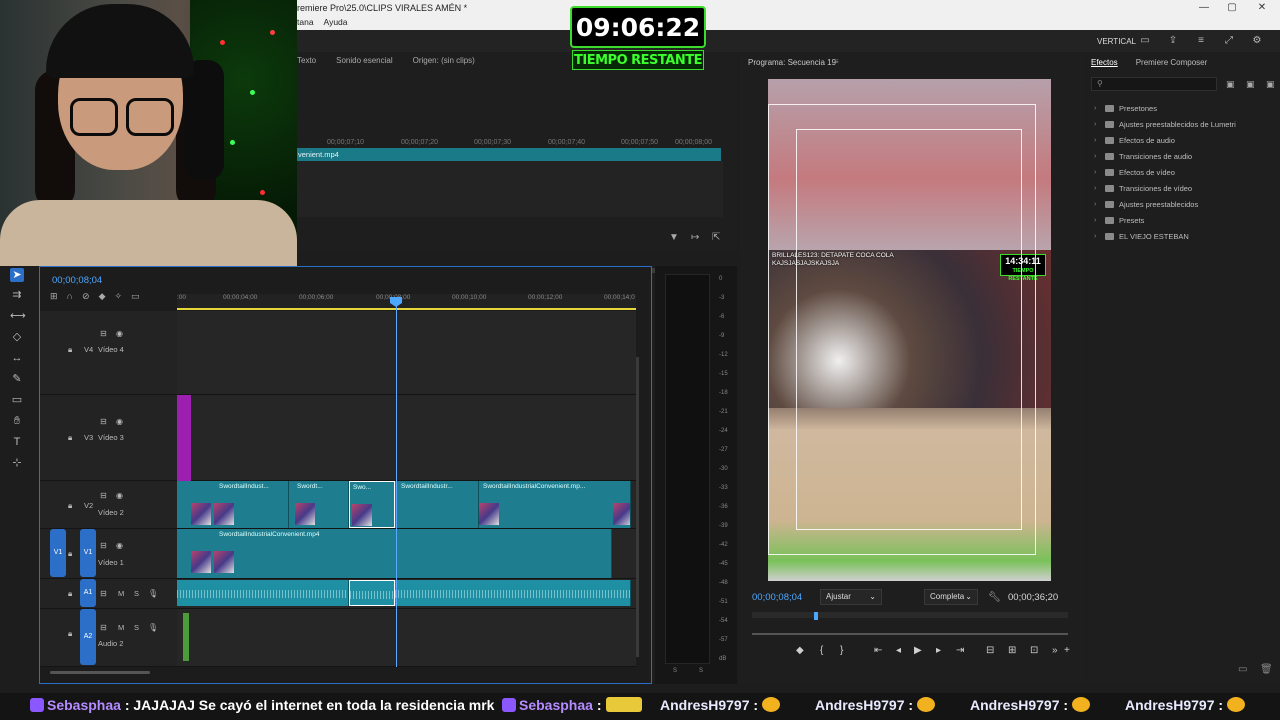 Image resolution: width=1280 pixels, height=720 pixels. What do you see at coordinates (1232, 9) in the screenshot?
I see `maximize-button: ▢` at bounding box center [1232, 9].